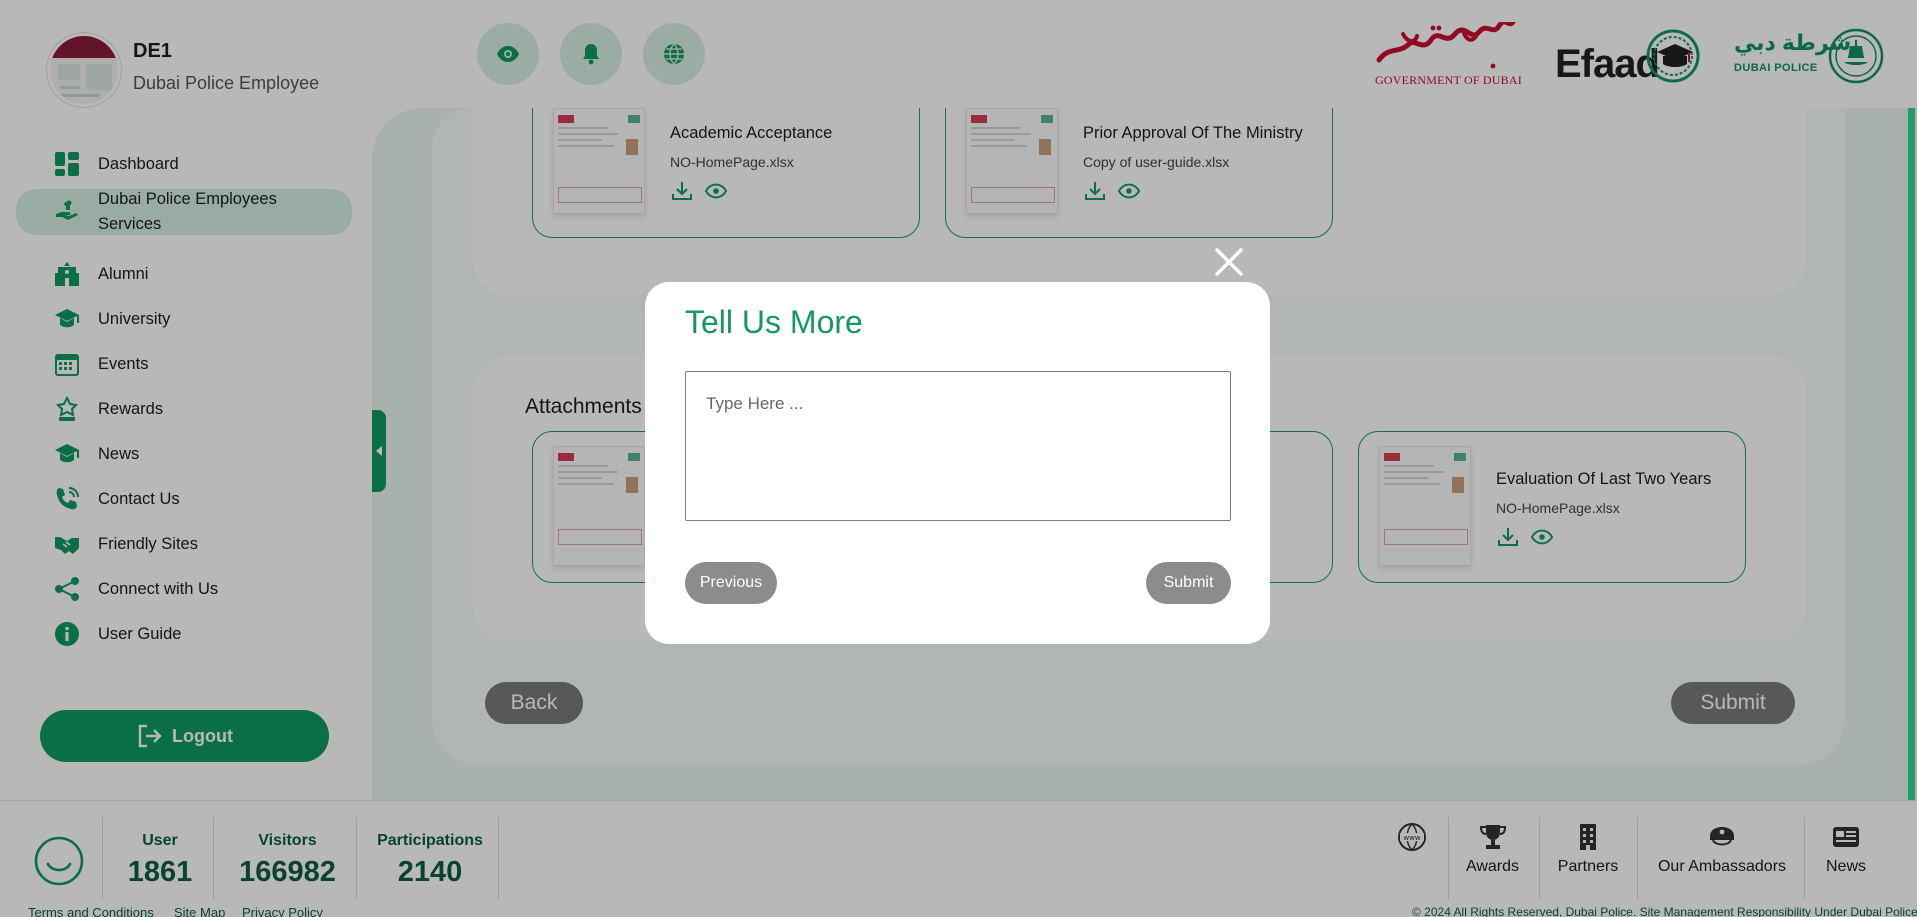 The width and height of the screenshot is (1917, 917). What do you see at coordinates (774, 322) in the screenshot?
I see `dialog-title: Tell Us More` at bounding box center [774, 322].